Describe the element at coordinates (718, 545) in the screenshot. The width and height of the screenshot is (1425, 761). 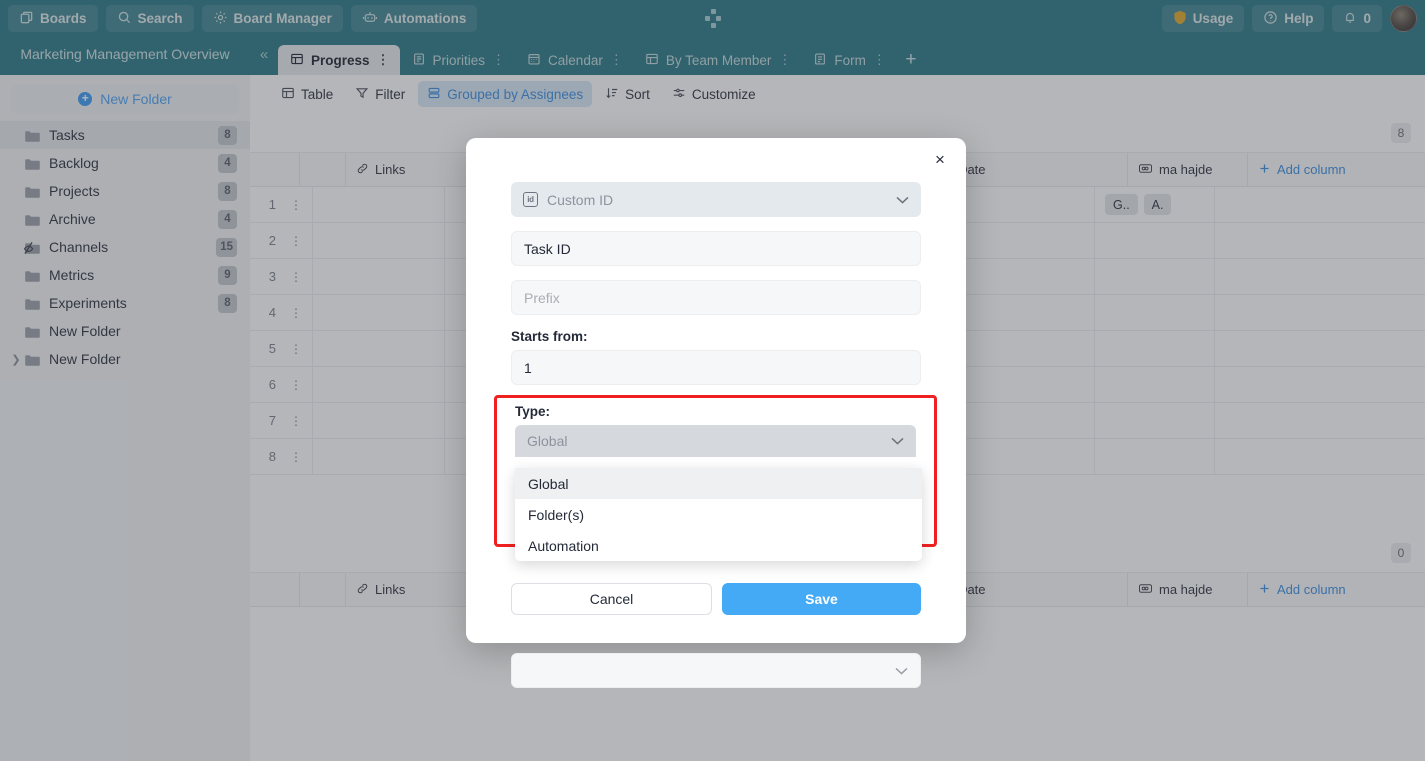
I see `type-option-automation: Automation` at that location.